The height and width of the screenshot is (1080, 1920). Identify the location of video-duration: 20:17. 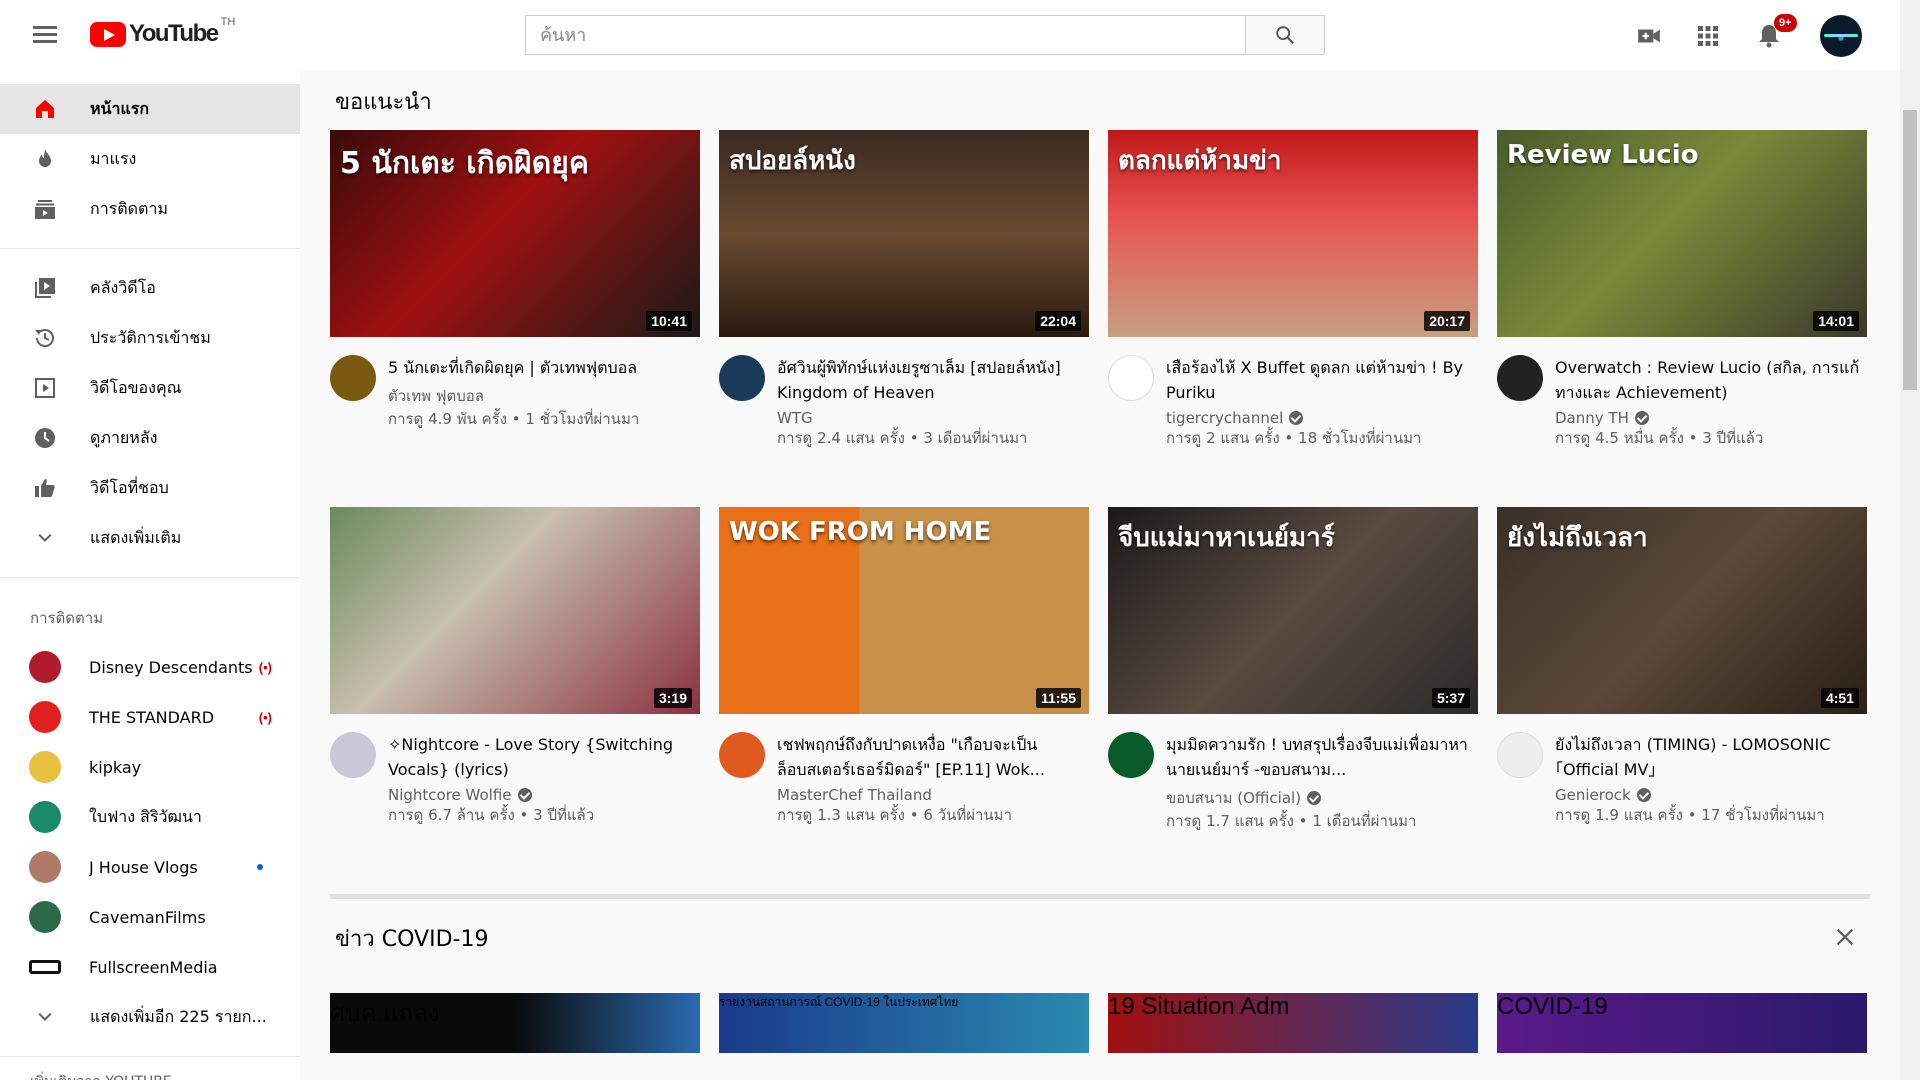
(1447, 321).